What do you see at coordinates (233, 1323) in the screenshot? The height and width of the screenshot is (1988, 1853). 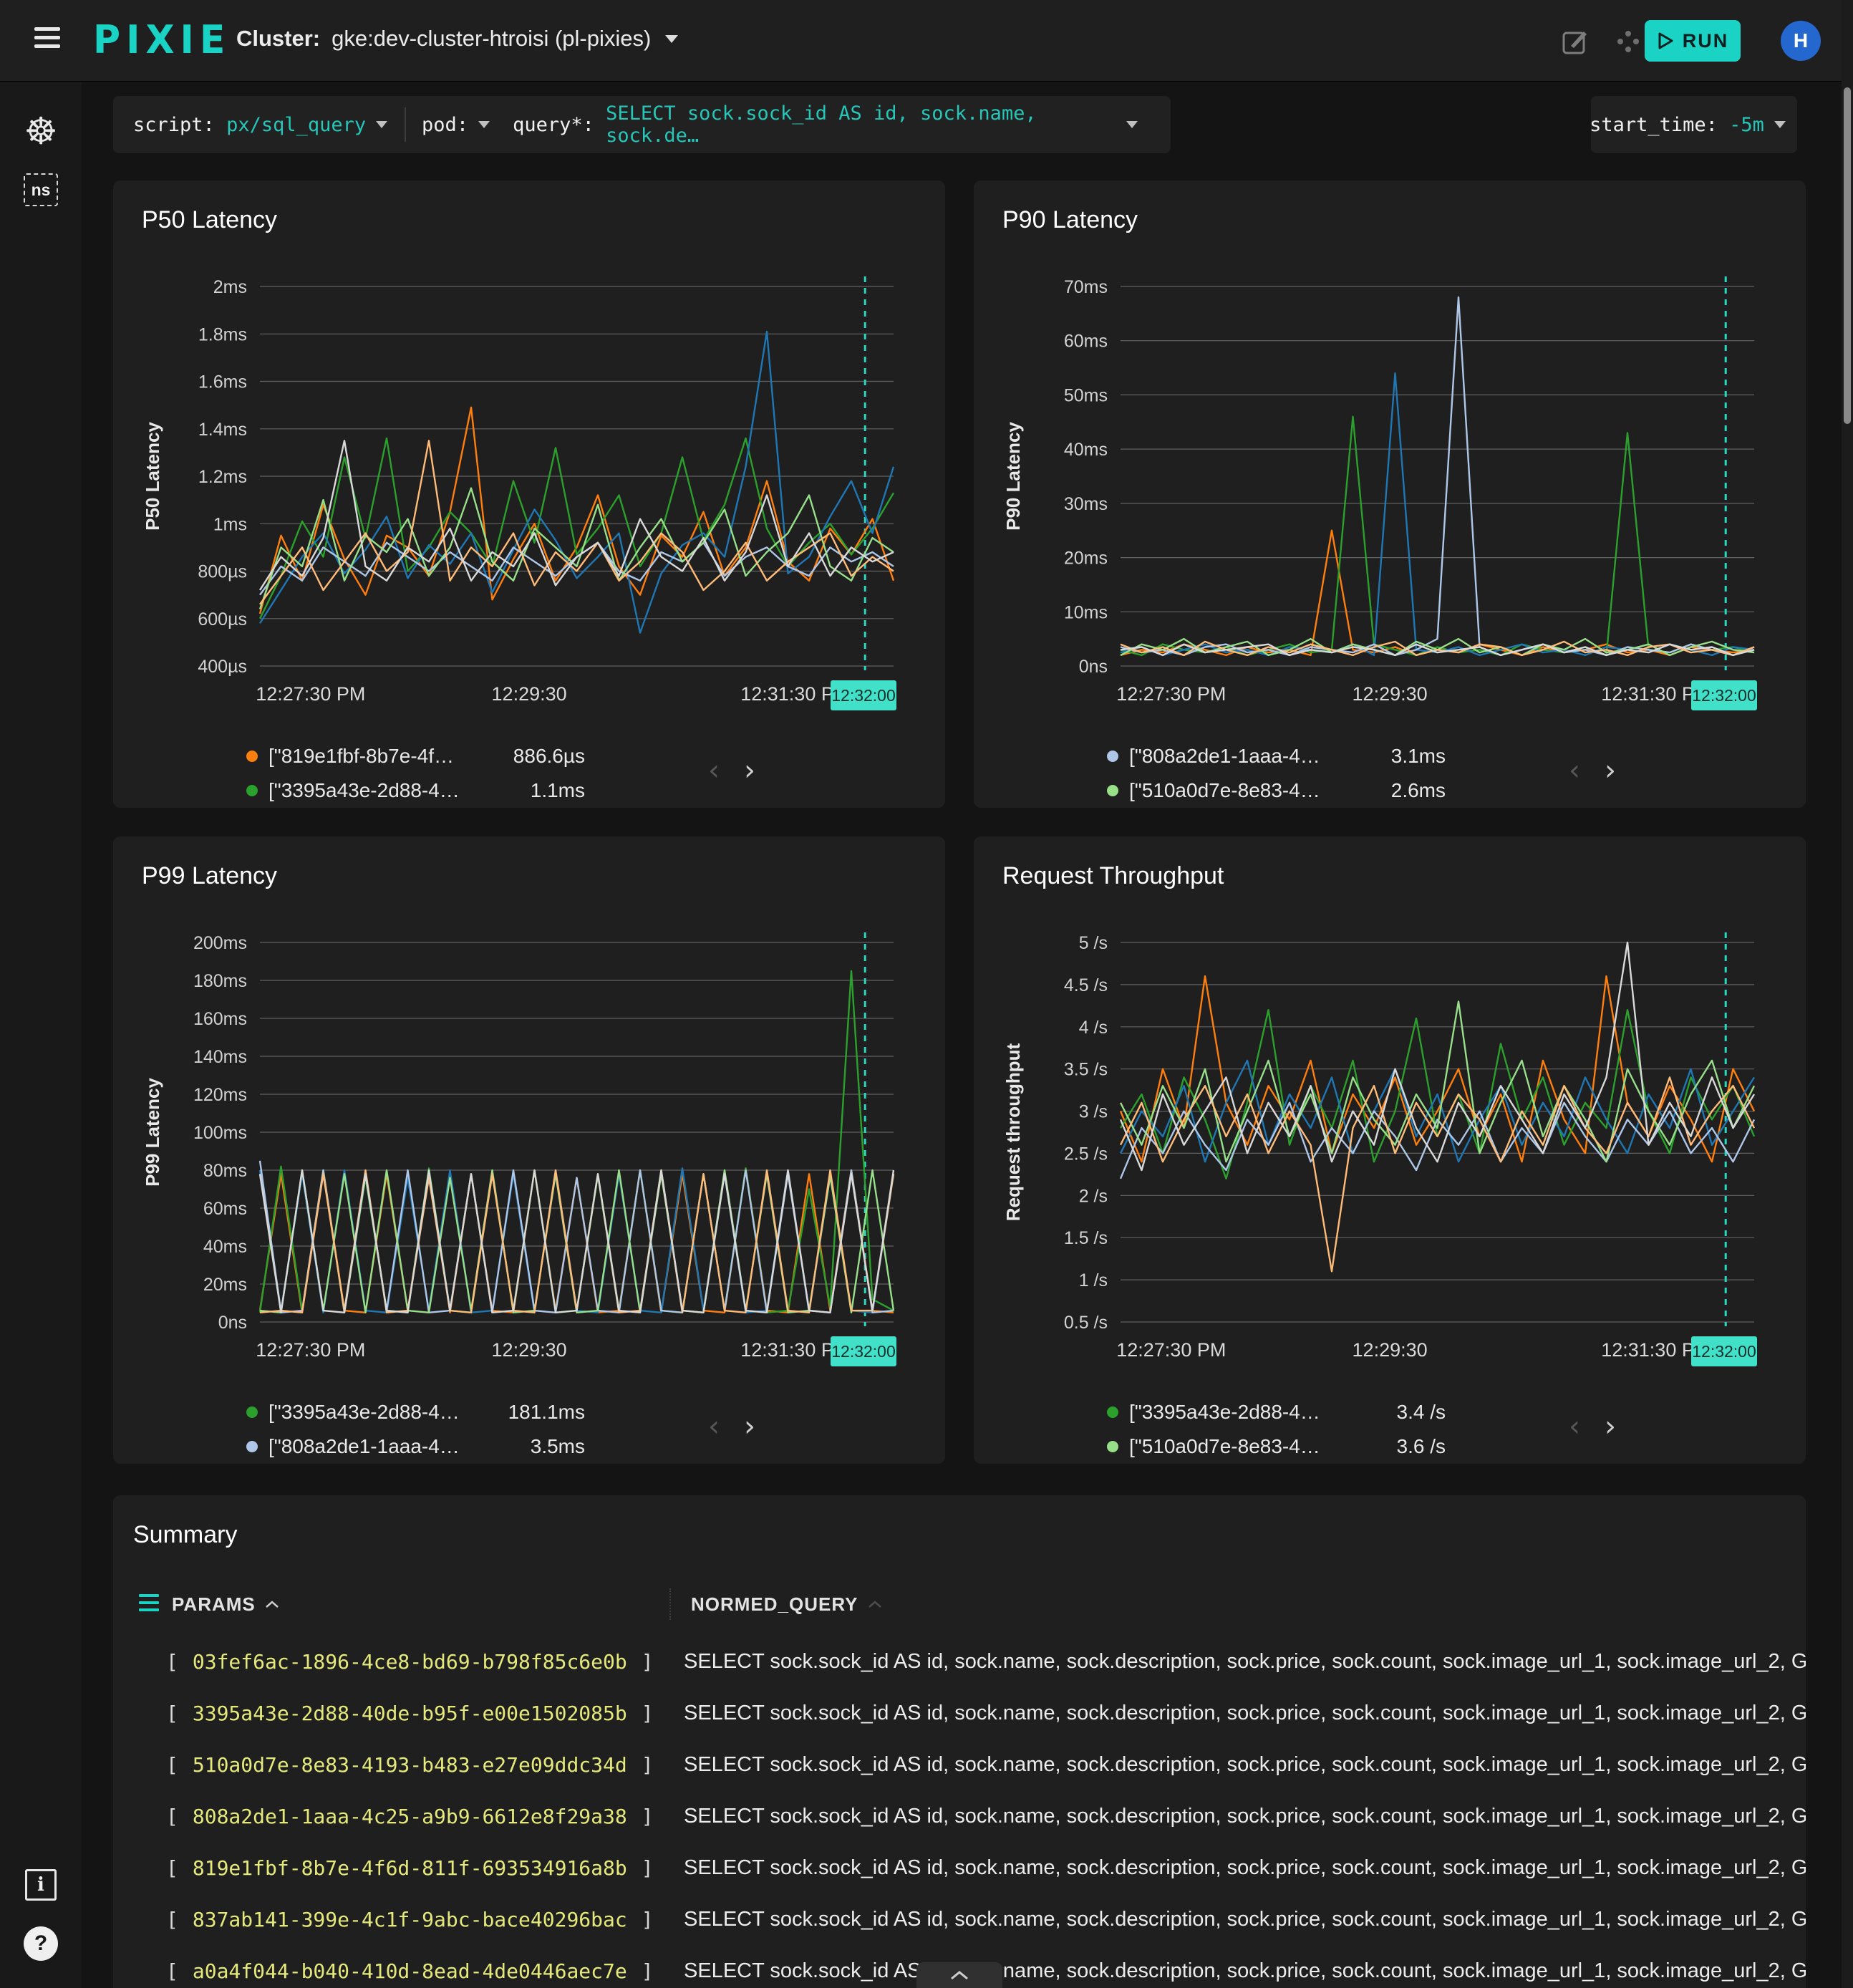 I see `svg-text: 0ns` at bounding box center [233, 1323].